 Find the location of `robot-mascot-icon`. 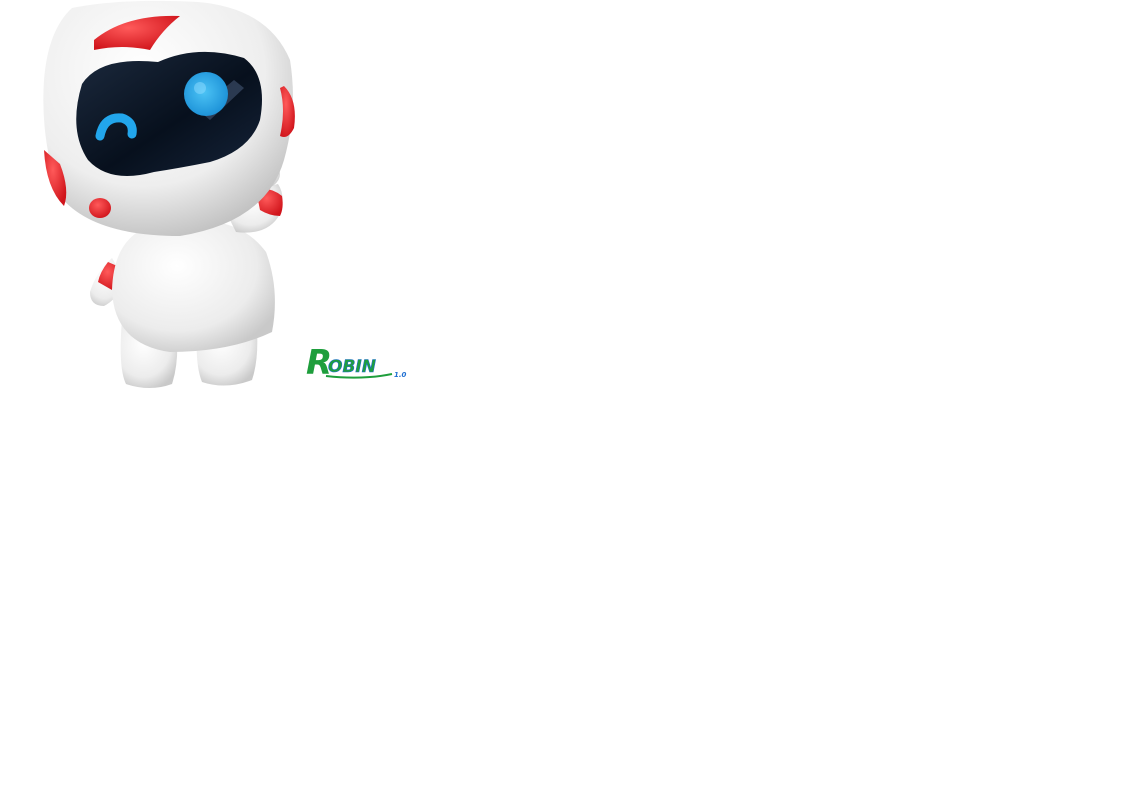

robot-mascot-icon is located at coordinates (169, 194).